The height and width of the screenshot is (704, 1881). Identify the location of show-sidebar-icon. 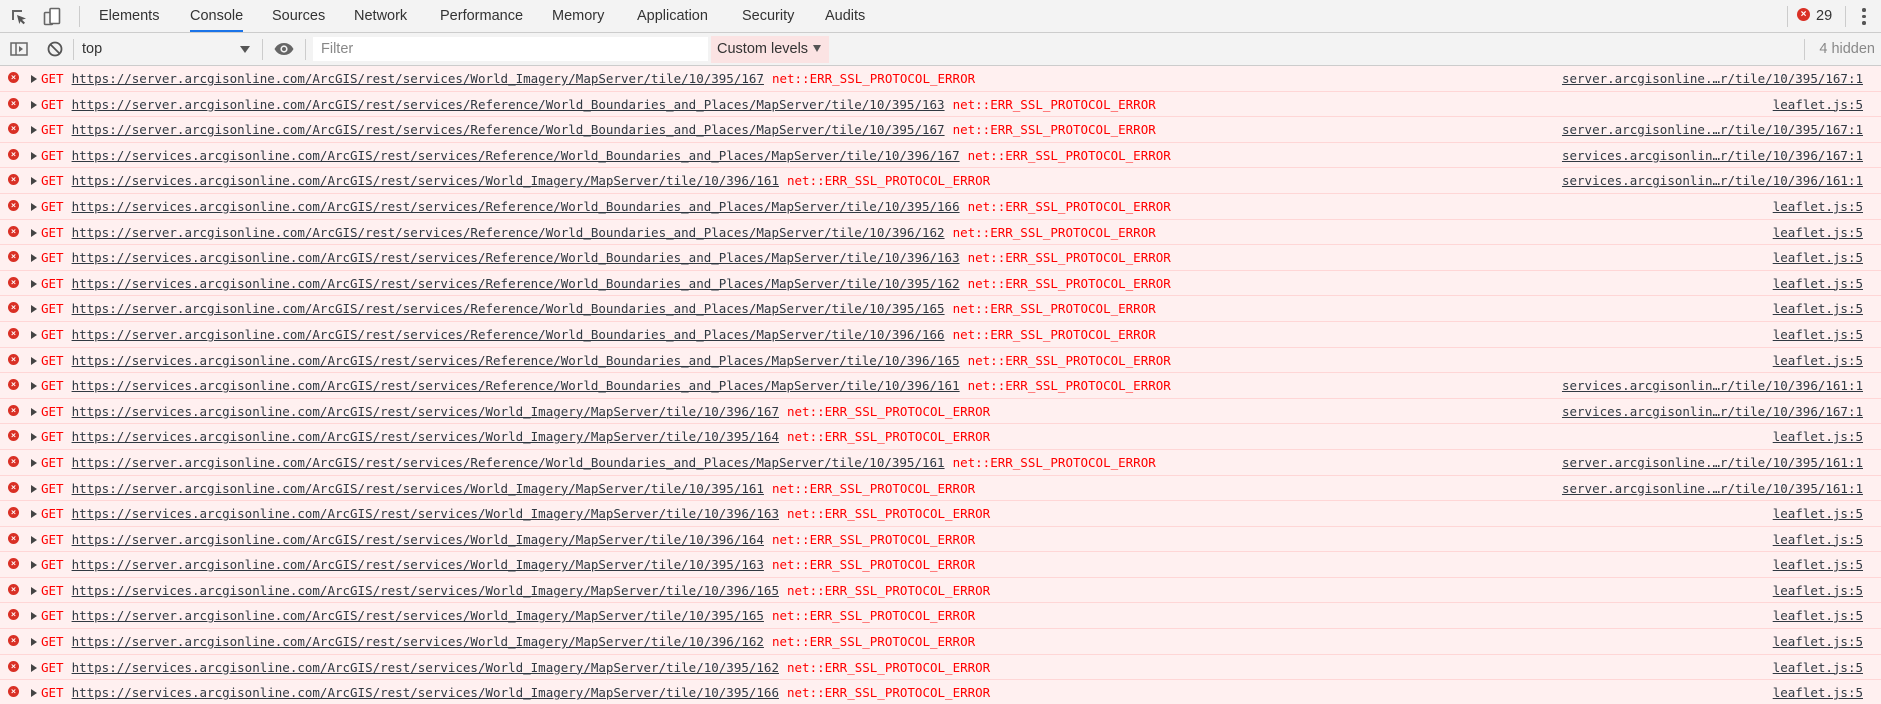
(19, 49).